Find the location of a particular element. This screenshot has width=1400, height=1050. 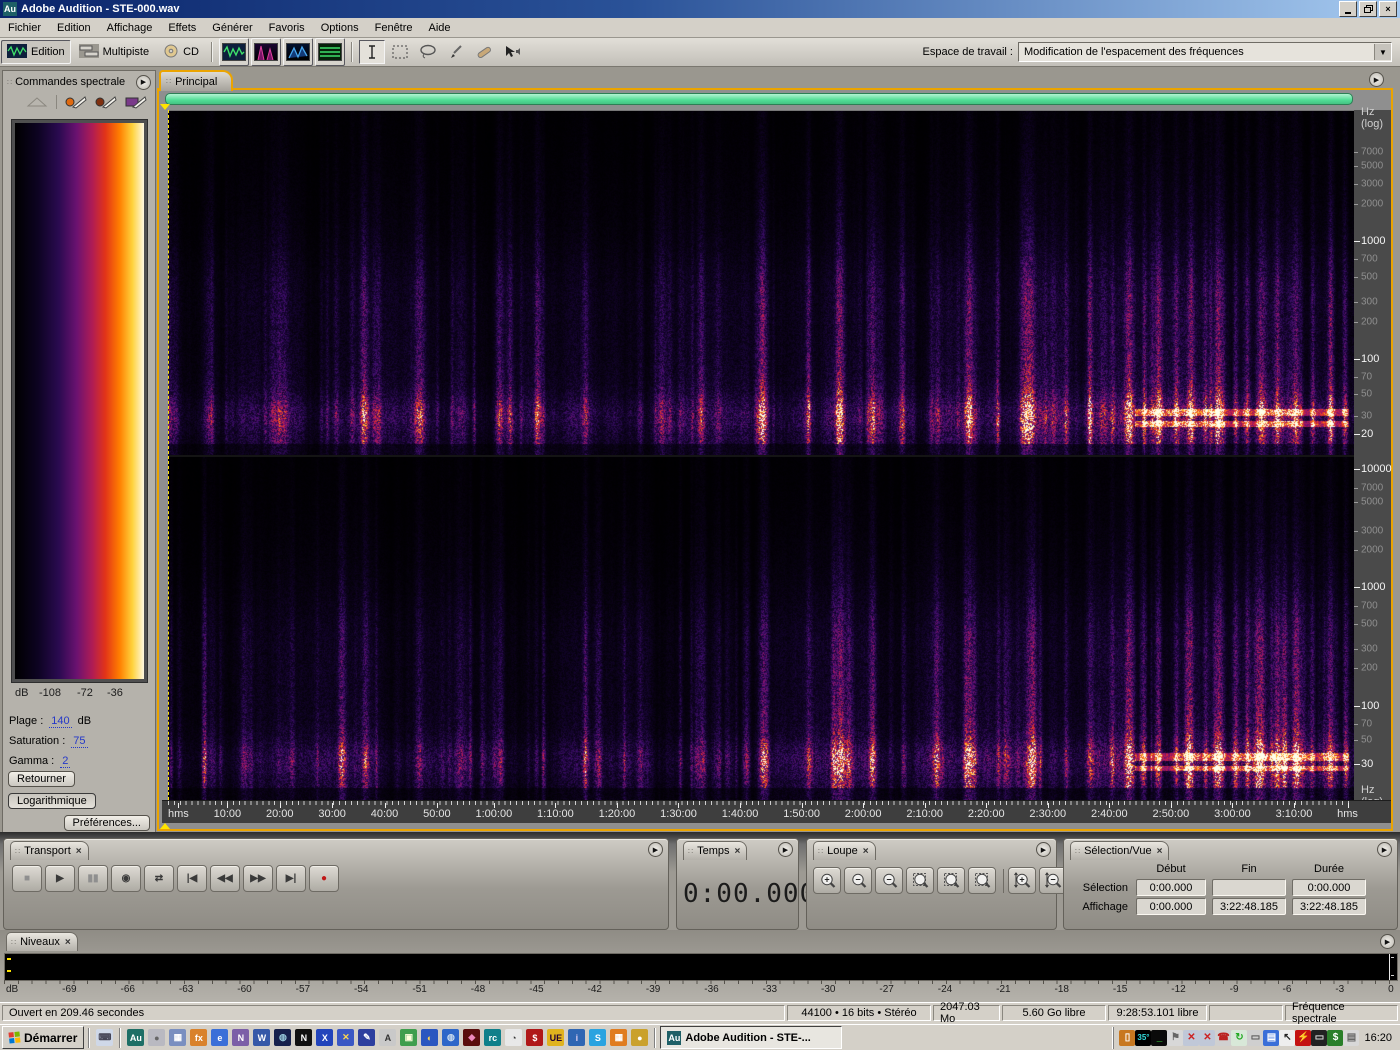

restore-button is located at coordinates (1368, 9).